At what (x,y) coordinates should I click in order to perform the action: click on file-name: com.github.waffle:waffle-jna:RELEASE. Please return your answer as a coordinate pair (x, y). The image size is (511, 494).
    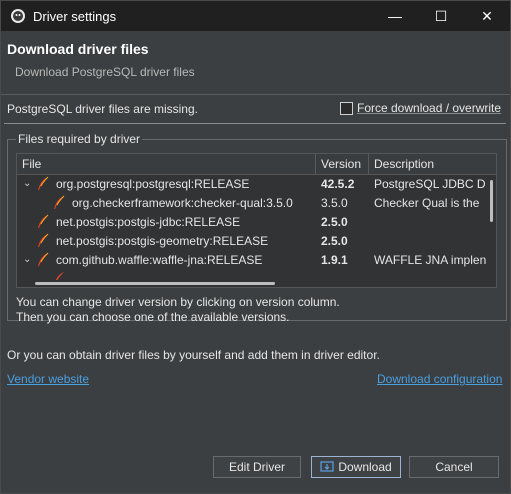
    Looking at the image, I should click on (159, 260).